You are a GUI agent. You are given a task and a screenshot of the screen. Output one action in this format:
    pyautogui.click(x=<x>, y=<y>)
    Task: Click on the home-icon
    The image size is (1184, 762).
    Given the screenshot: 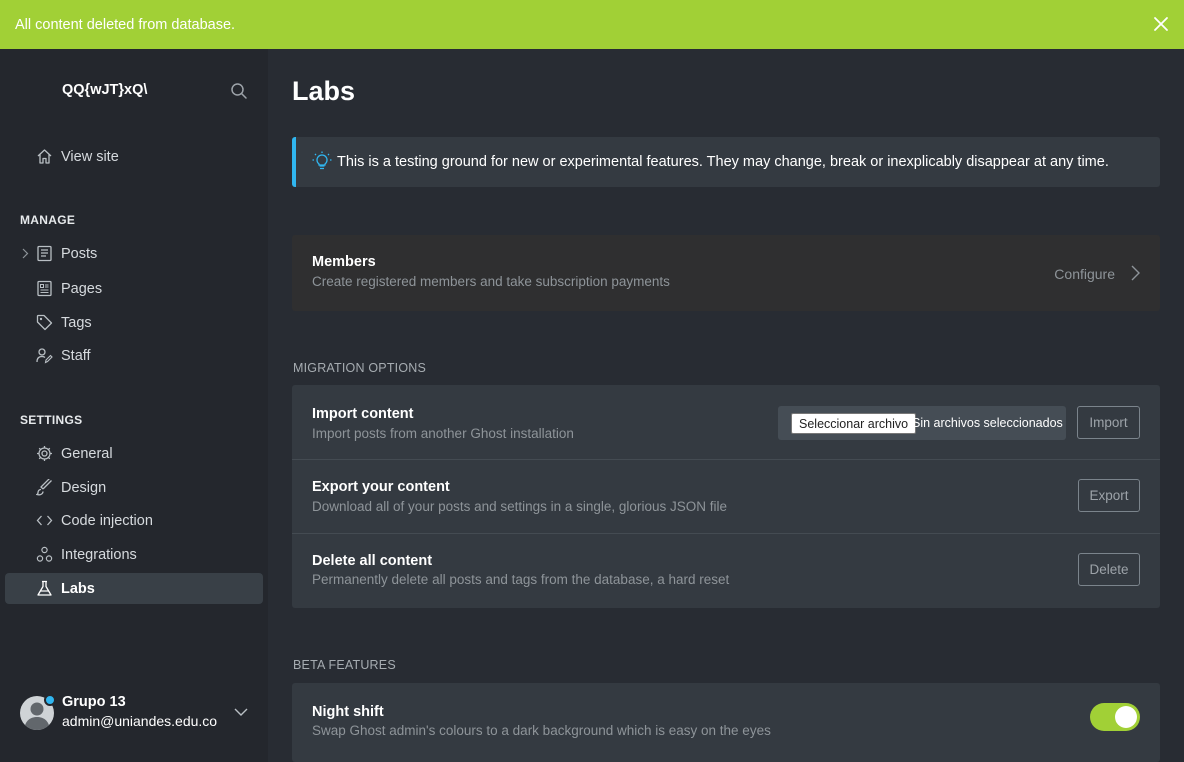 What is the action you would take?
    pyautogui.click(x=44, y=156)
    